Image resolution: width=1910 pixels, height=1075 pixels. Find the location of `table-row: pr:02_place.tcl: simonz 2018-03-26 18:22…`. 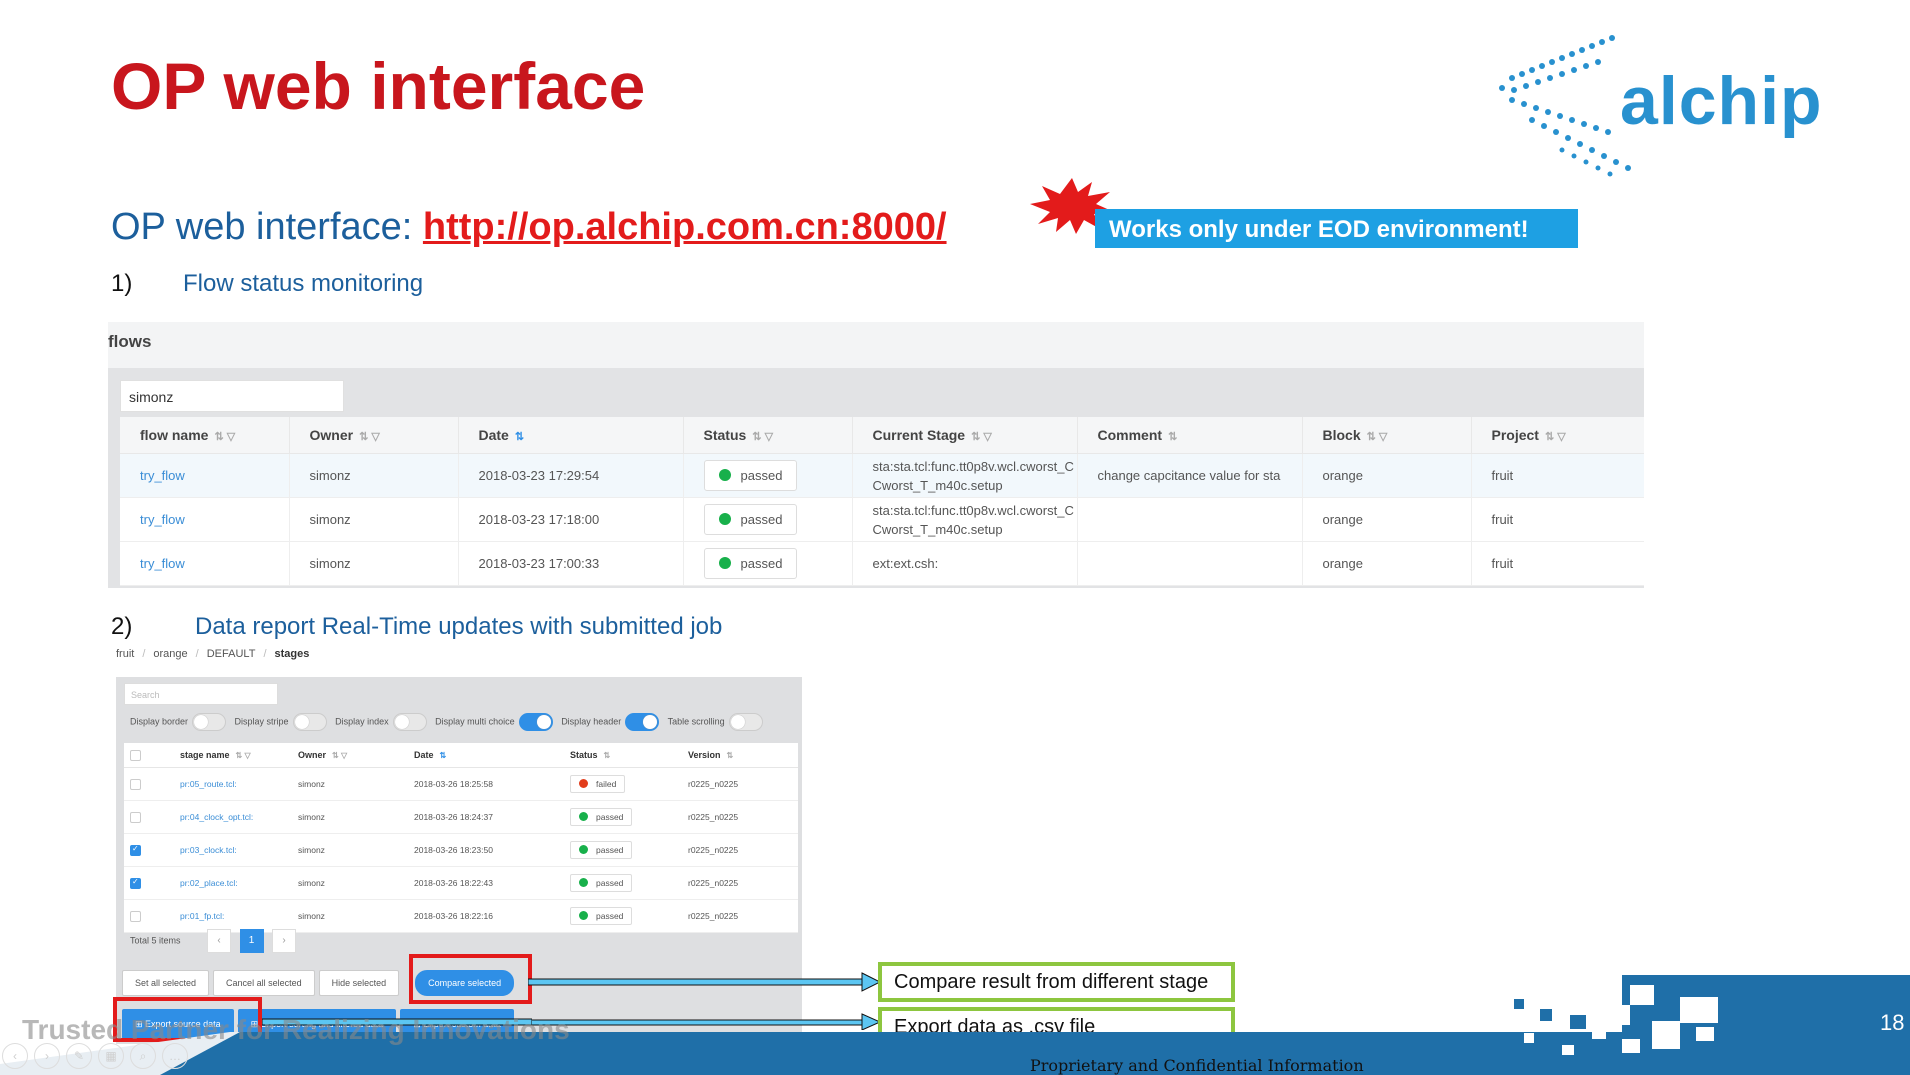

table-row: pr:02_place.tcl: simonz 2018-03-26 18:22… is located at coordinates (461, 883).